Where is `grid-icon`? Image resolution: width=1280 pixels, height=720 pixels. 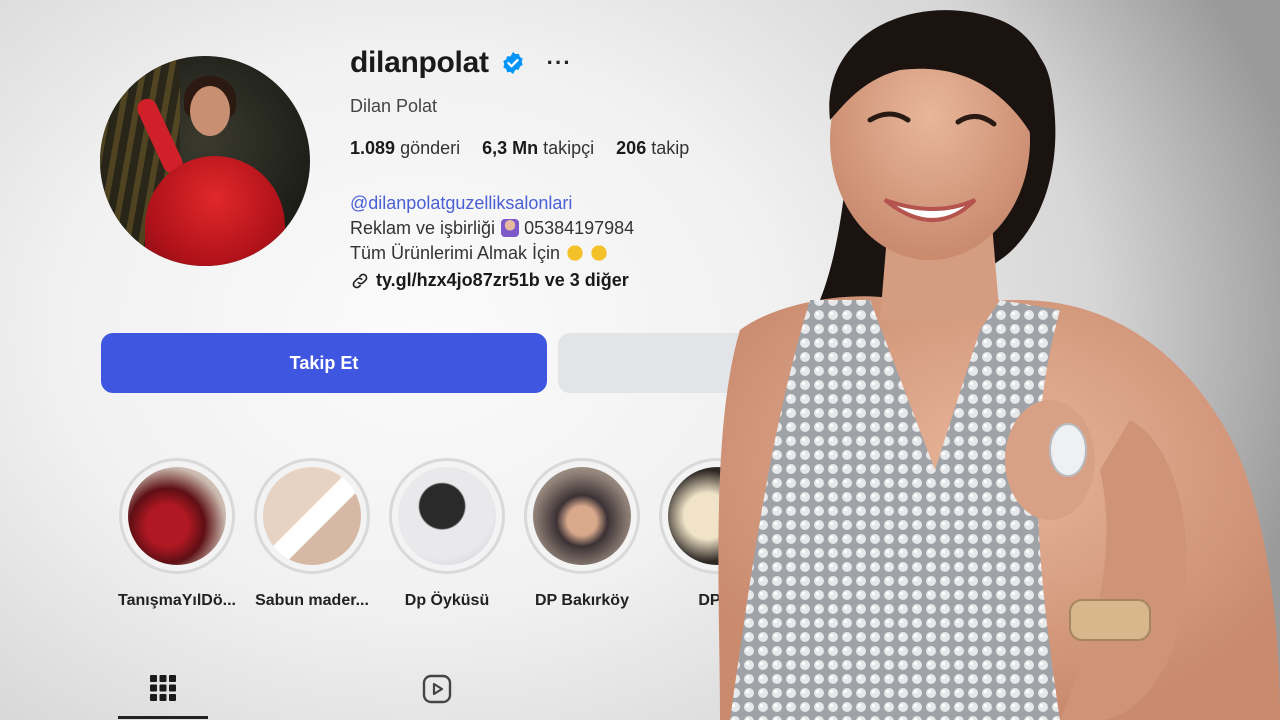
grid-icon is located at coordinates (163, 688).